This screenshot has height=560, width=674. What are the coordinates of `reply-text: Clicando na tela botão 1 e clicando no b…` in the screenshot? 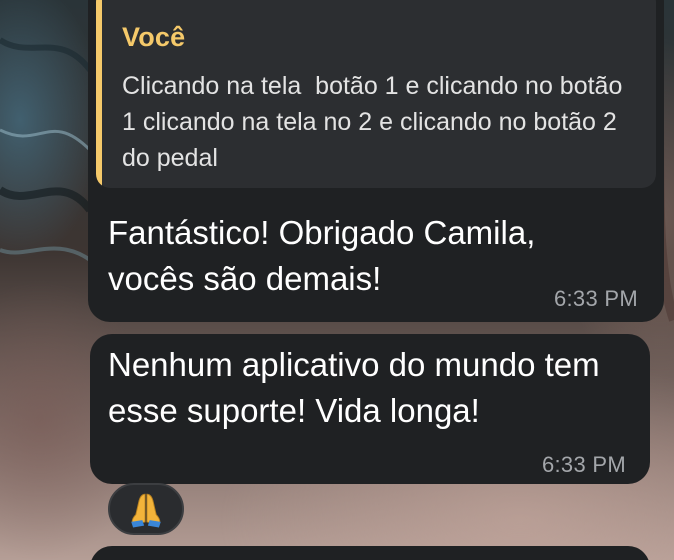 It's located at (376, 122).